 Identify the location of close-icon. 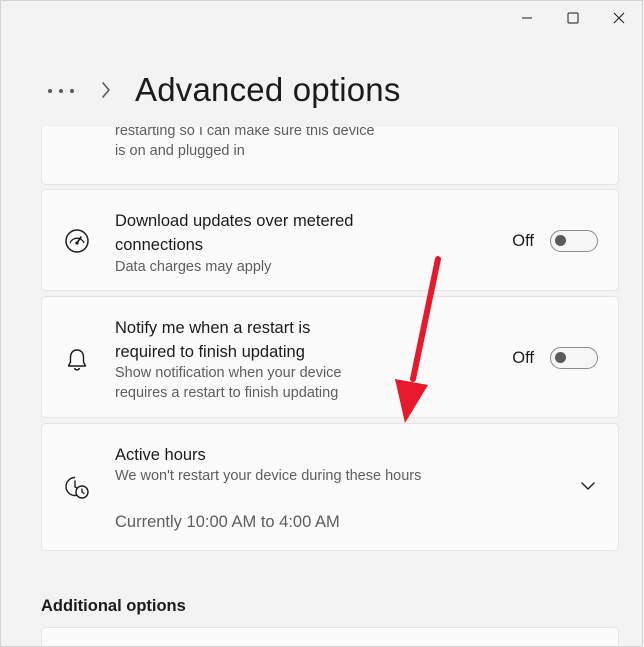
(619, 18).